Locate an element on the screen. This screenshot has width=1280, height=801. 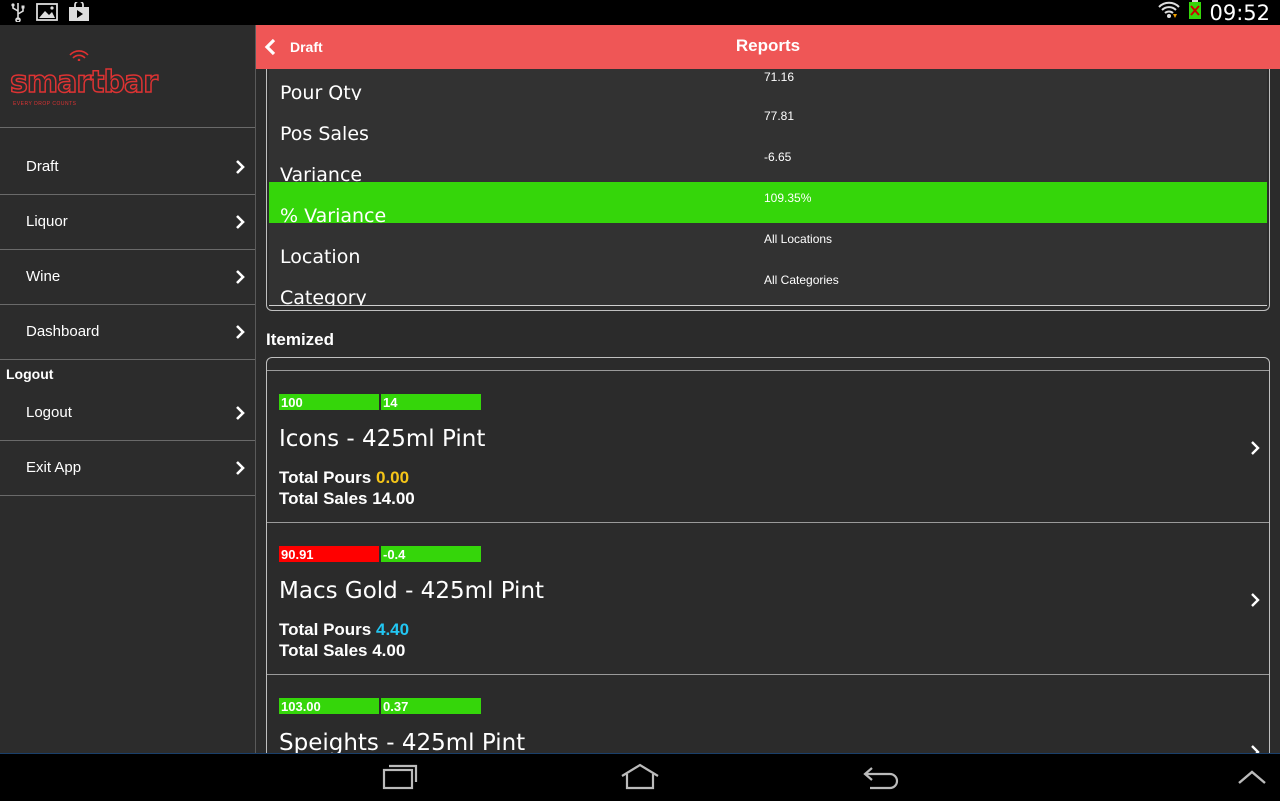
sidebar-item-draft: Draft is located at coordinates (127, 167).